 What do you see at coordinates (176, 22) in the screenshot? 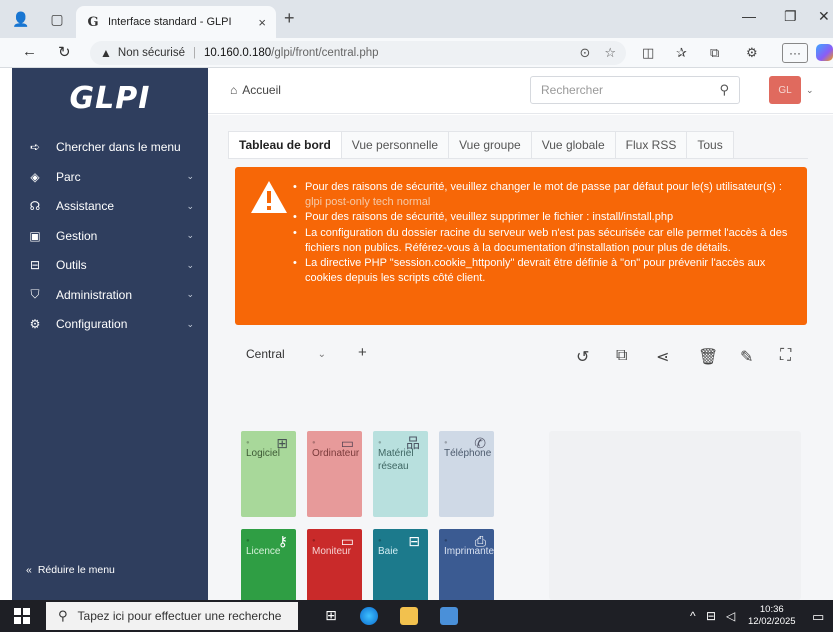
I see `browser-tab: G Interface standard - GLPI ×` at bounding box center [176, 22].